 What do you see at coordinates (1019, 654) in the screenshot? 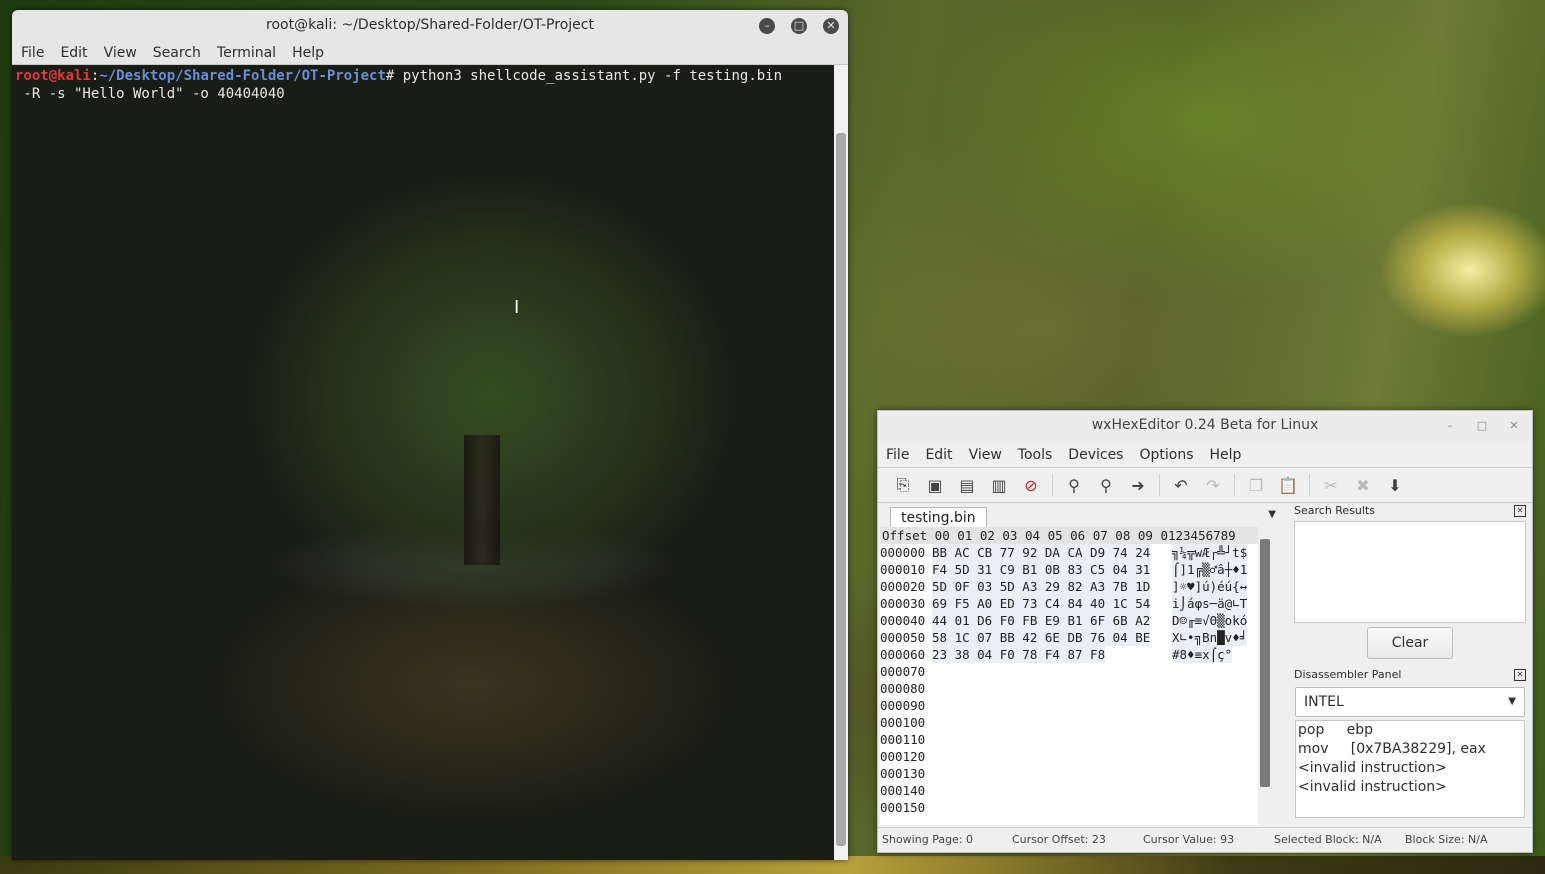
I see `row-hex-bytes: 23 38 04 F0 78 F4 87 F8` at bounding box center [1019, 654].